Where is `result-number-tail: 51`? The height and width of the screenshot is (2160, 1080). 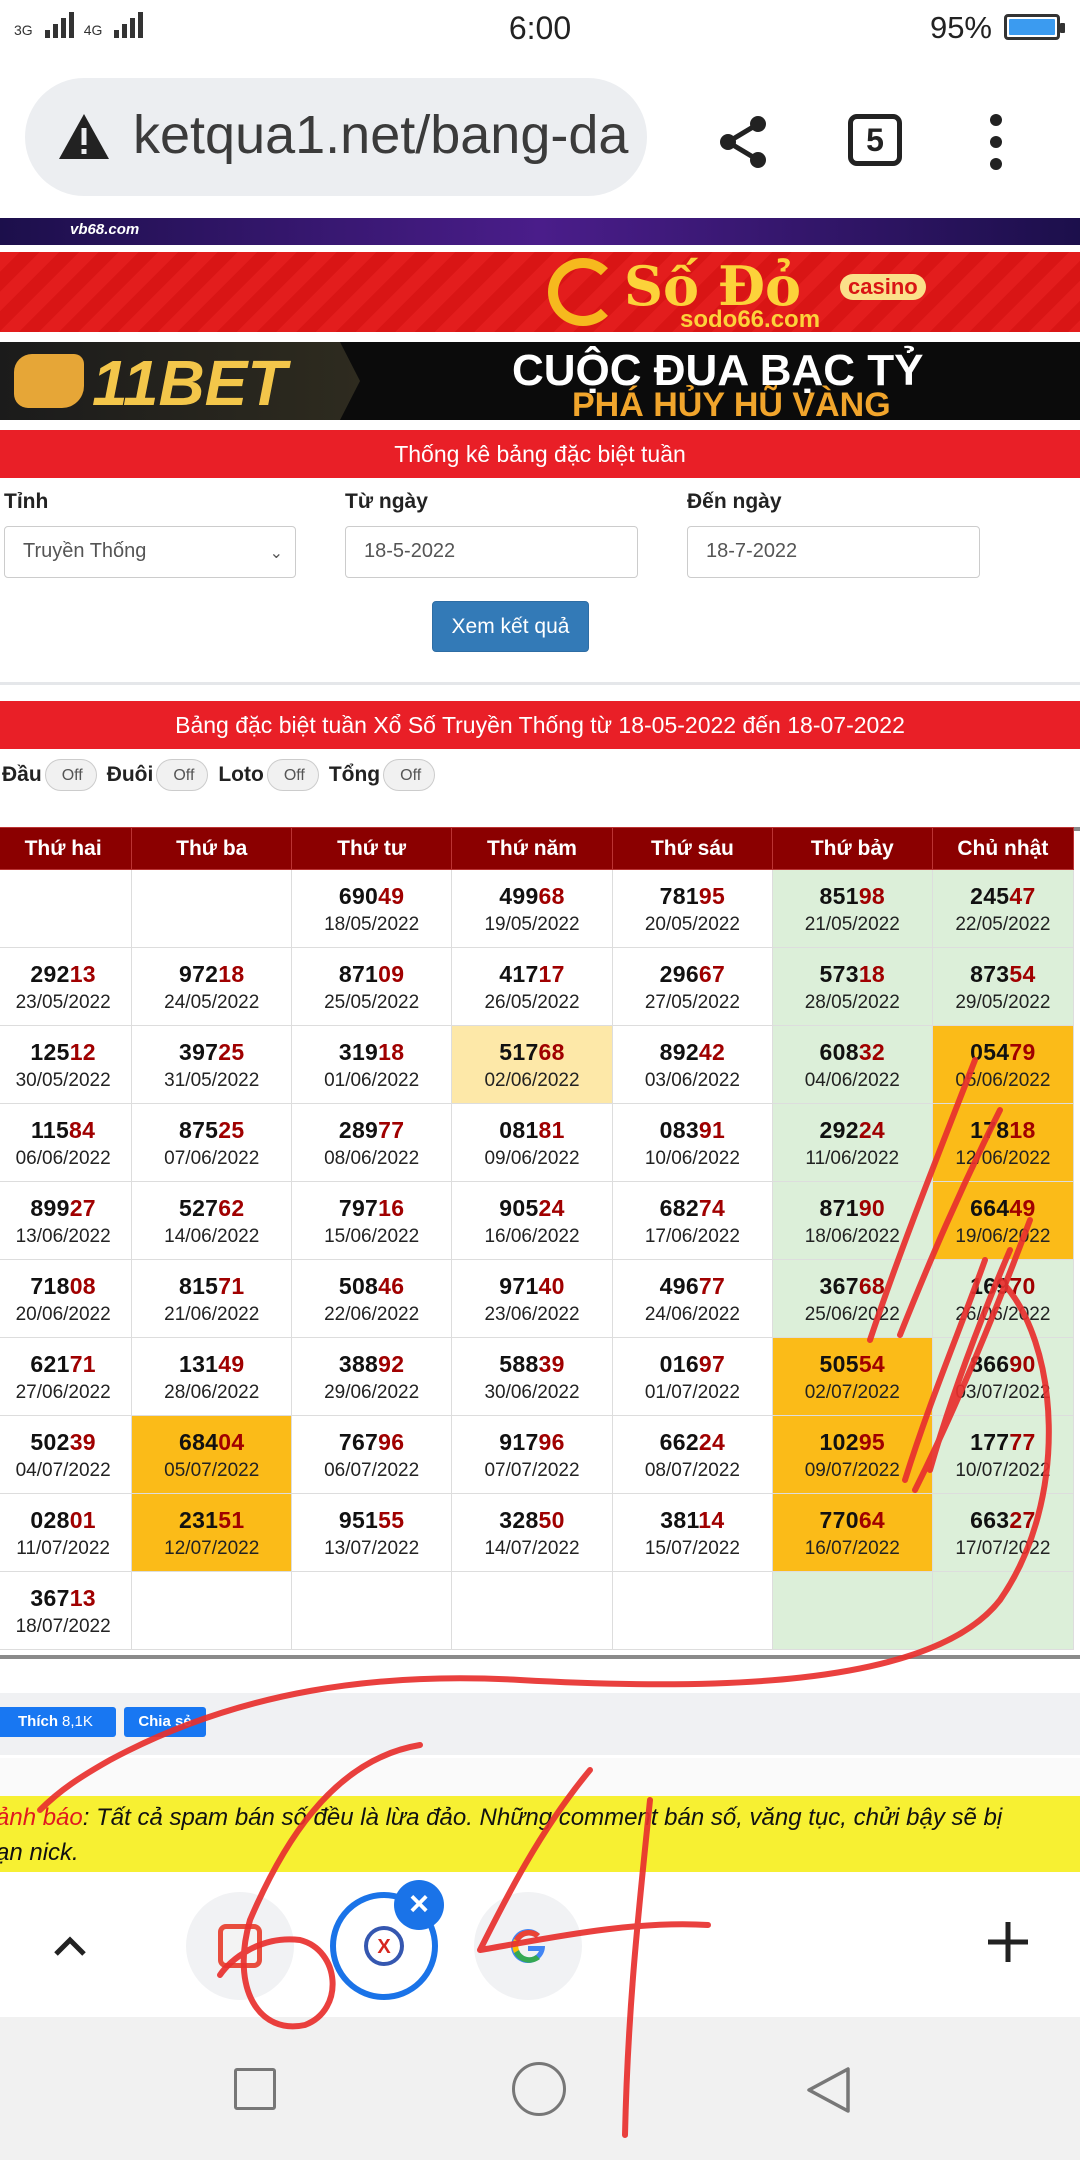 result-number-tail: 51 is located at coordinates (231, 1520).